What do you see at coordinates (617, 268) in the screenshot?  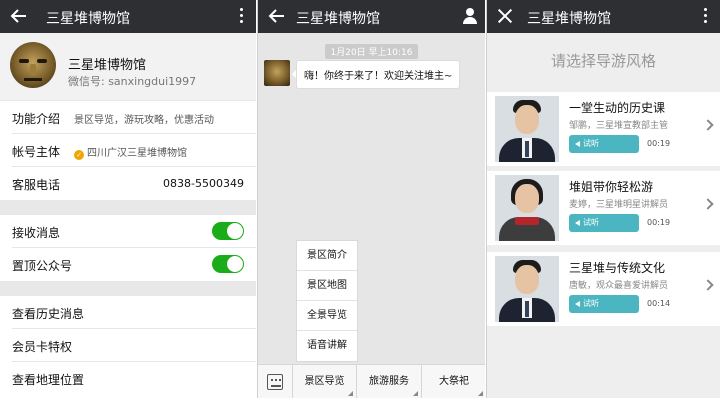 I see `guide-title: 三星堆与传统文化` at bounding box center [617, 268].